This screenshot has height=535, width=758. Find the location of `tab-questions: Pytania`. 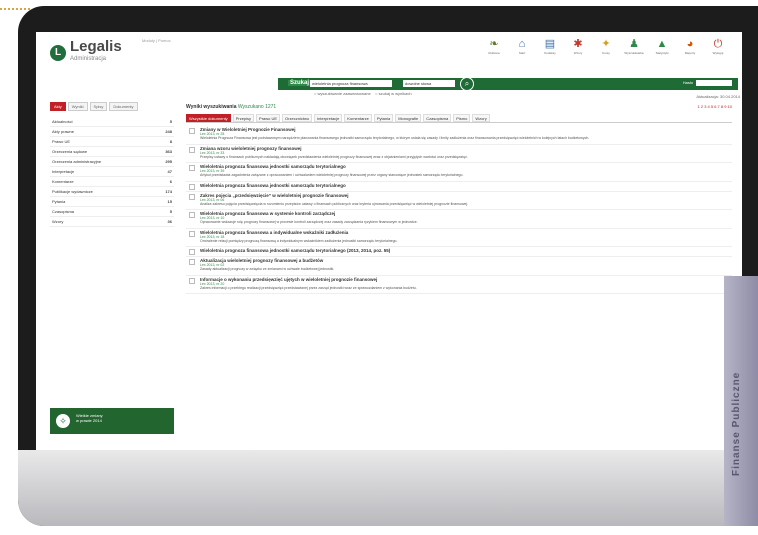

tab-questions: Pytania is located at coordinates (383, 118).